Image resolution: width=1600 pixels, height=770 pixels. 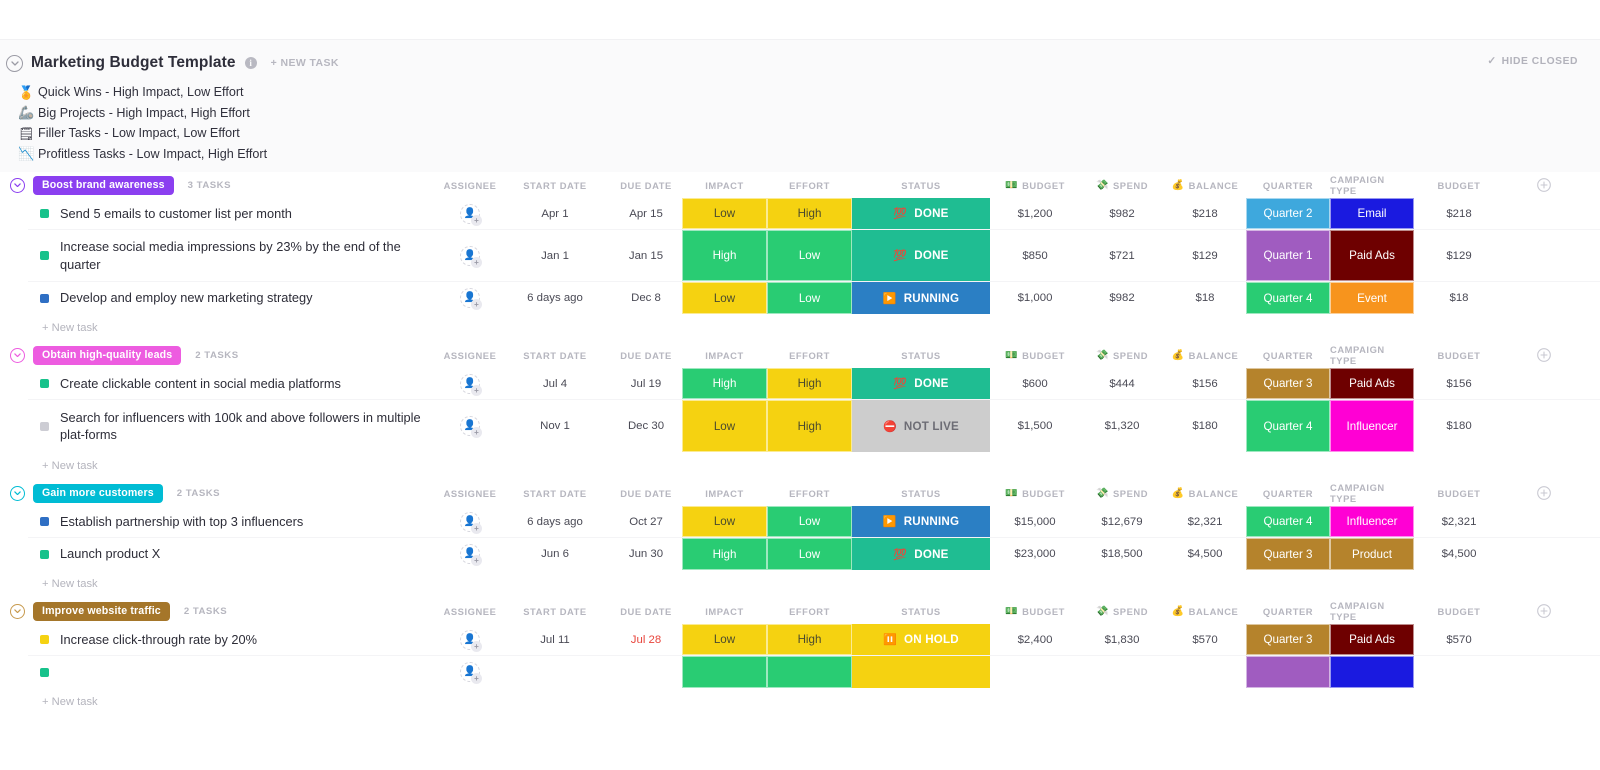 I want to click on info-icon: i, so click(x=250, y=63).